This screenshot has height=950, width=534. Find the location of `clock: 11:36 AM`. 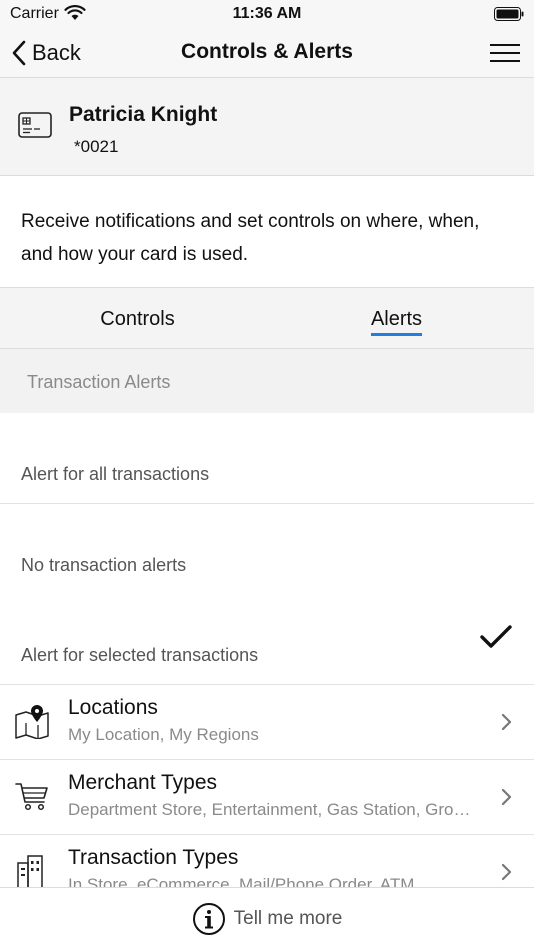

clock: 11:36 AM is located at coordinates (267, 13).